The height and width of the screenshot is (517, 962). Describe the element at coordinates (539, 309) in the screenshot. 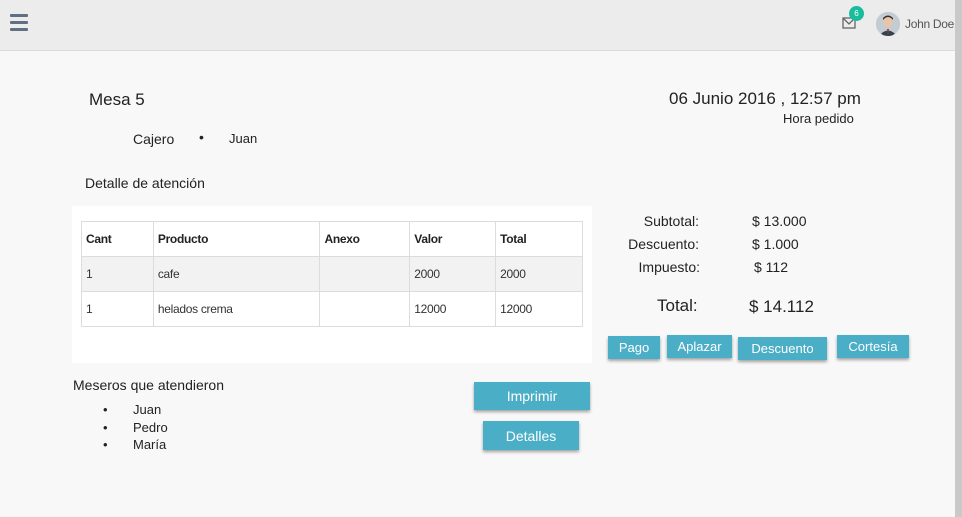

I see `cell-total: 12000` at that location.